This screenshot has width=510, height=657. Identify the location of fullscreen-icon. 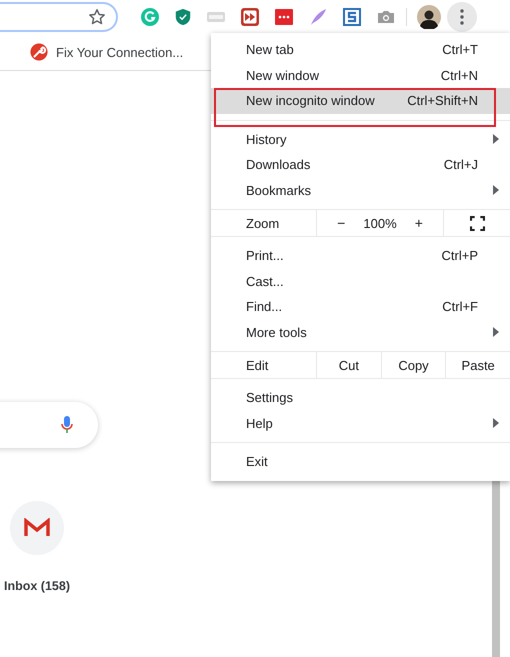
(477, 223).